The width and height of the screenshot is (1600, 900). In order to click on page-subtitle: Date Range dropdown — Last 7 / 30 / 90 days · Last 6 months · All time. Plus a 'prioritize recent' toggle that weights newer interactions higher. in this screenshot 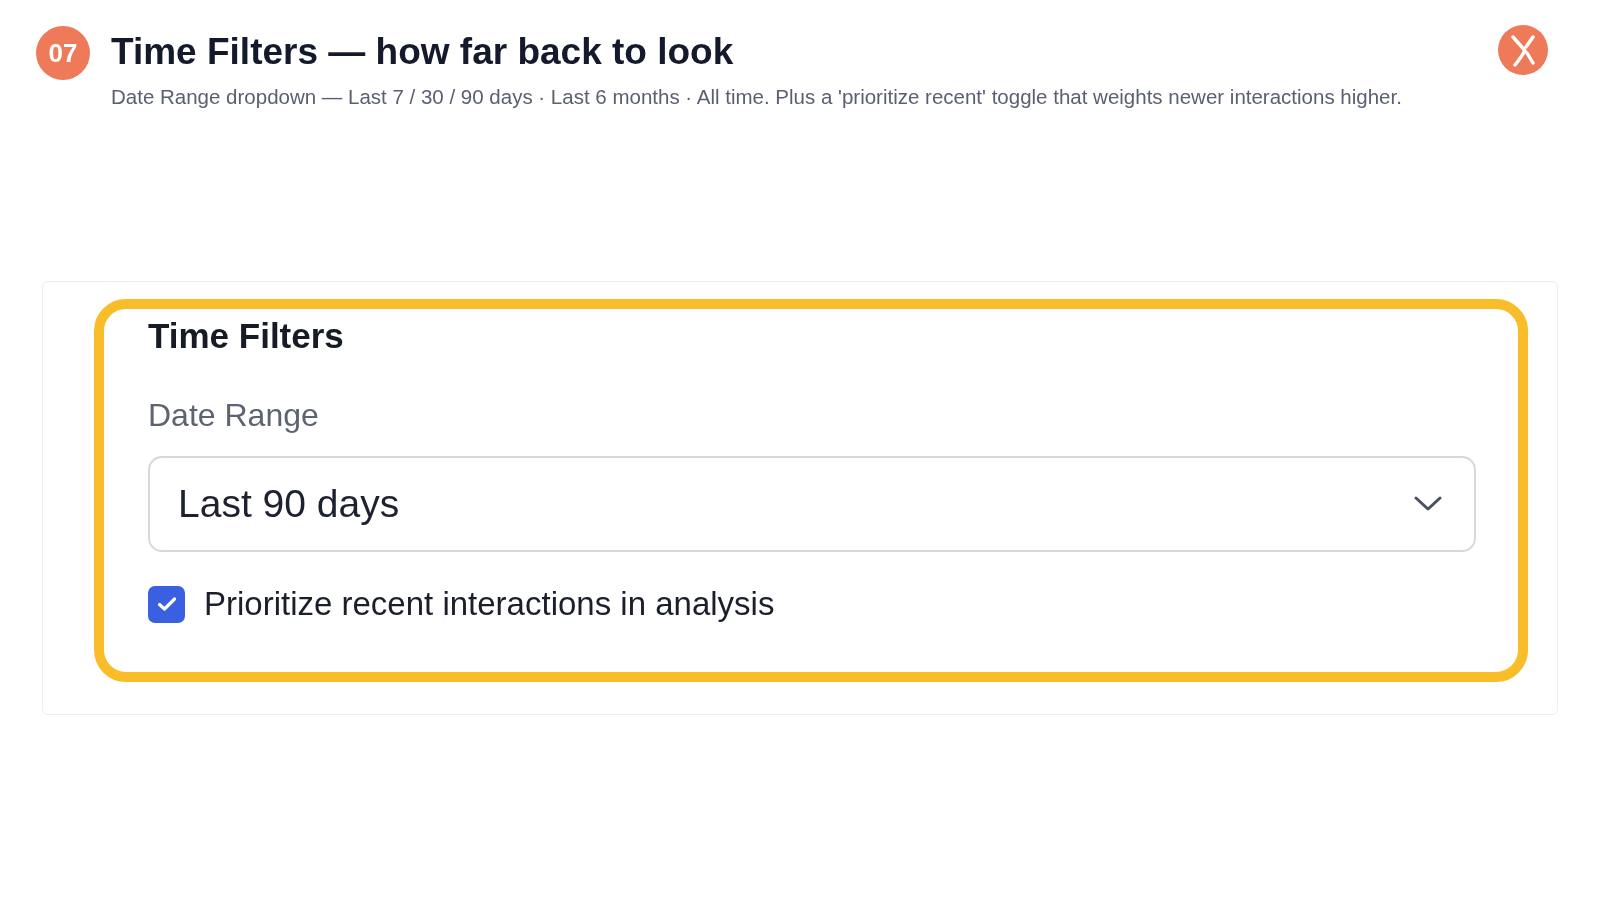, I will do `click(756, 97)`.